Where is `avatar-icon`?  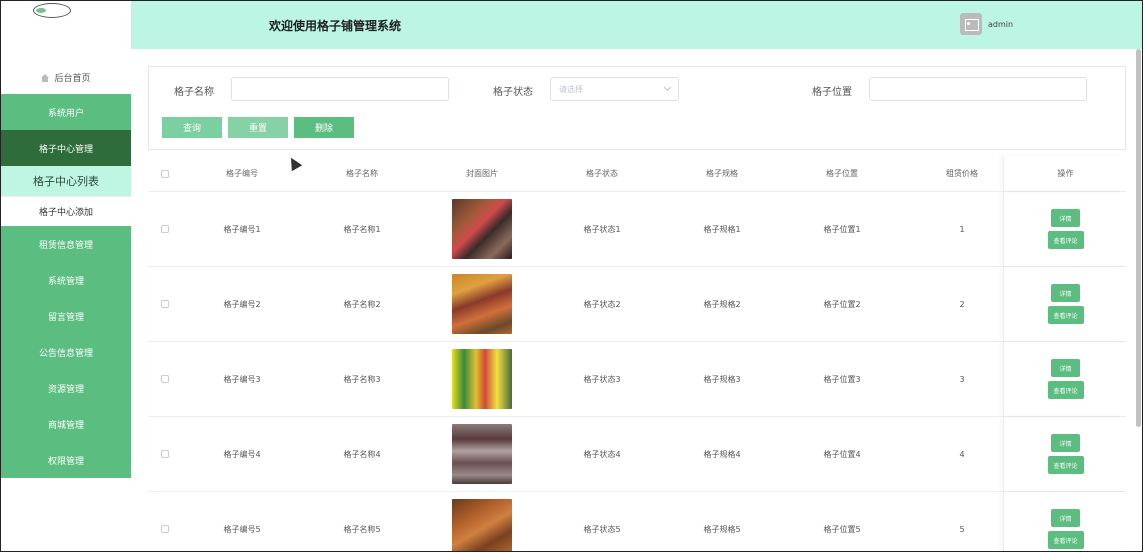 avatar-icon is located at coordinates (971, 24).